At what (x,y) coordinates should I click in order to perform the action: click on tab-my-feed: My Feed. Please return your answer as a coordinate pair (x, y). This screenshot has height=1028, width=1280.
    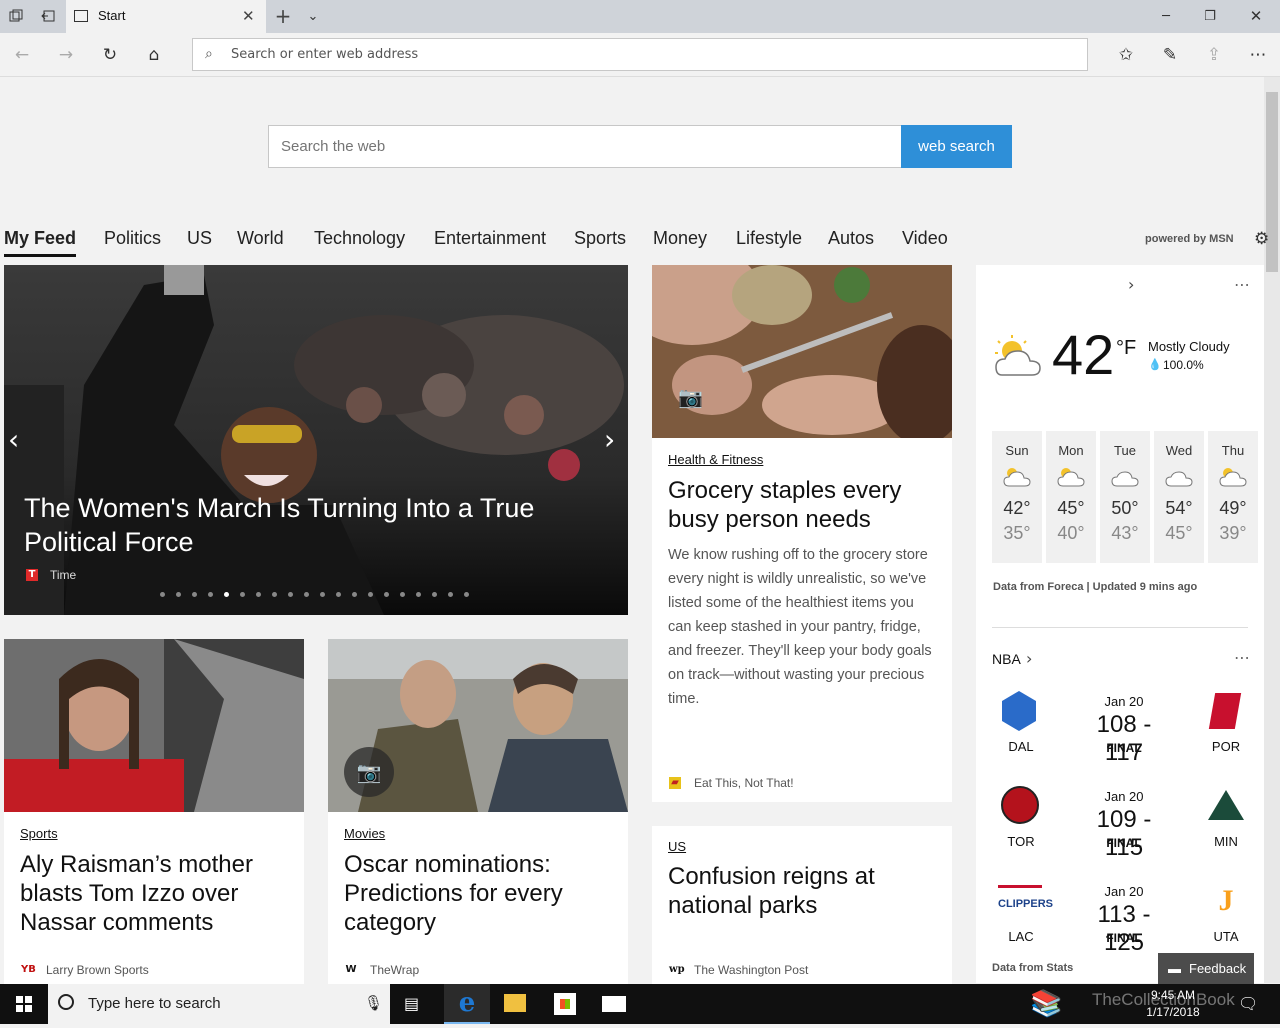
    Looking at the image, I should click on (40, 238).